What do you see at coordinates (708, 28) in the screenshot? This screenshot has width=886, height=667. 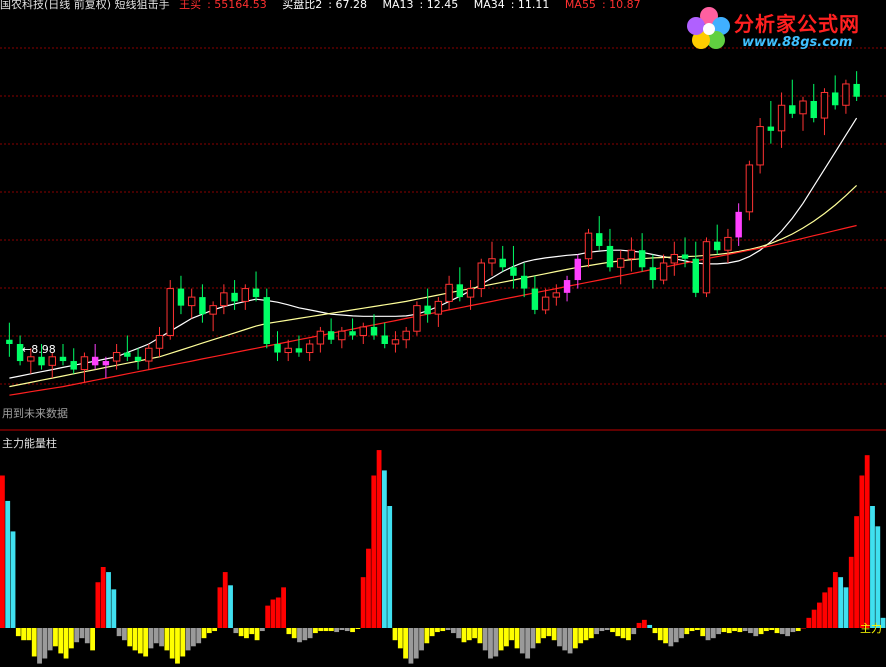 I see `flower-logo-icon` at bounding box center [708, 28].